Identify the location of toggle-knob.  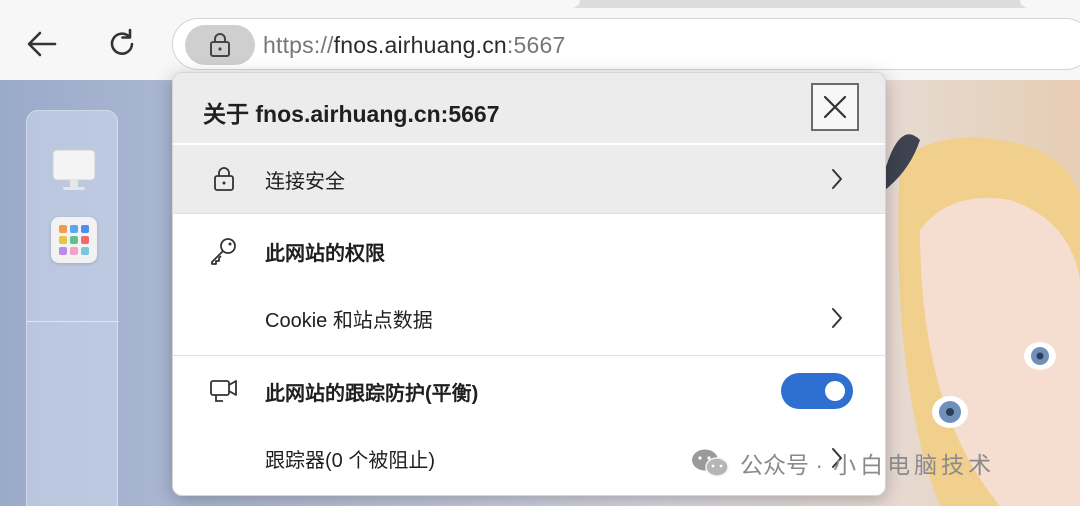
(835, 391).